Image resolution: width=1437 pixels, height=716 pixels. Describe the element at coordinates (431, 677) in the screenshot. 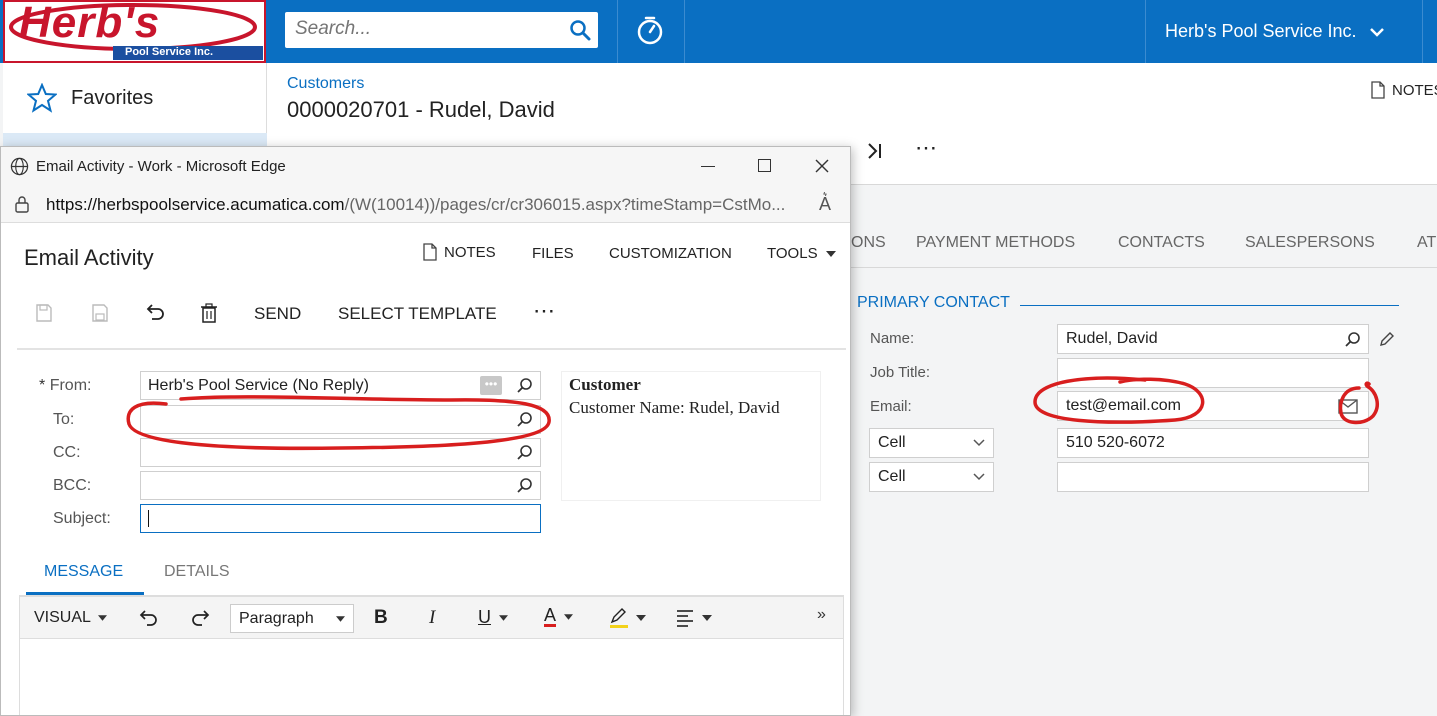

I see `message-editor-body` at that location.